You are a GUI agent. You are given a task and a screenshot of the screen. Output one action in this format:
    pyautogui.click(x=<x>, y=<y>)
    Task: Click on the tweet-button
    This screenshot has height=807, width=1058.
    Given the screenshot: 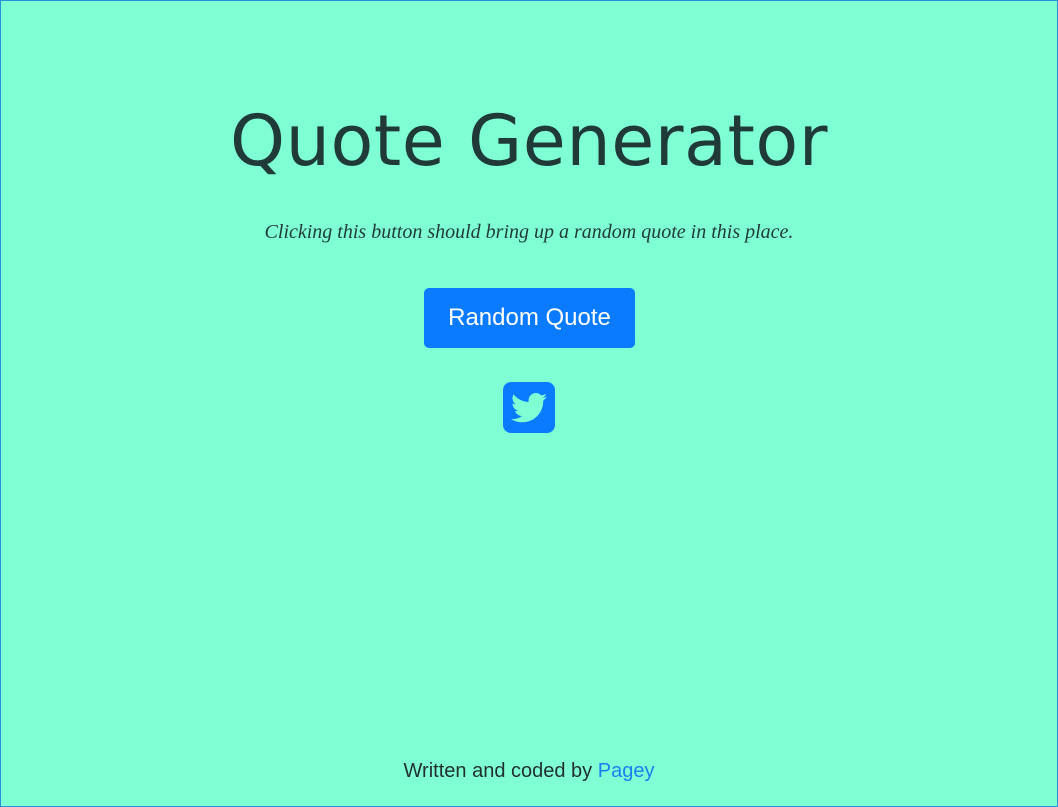 What is the action you would take?
    pyautogui.click(x=529, y=407)
    